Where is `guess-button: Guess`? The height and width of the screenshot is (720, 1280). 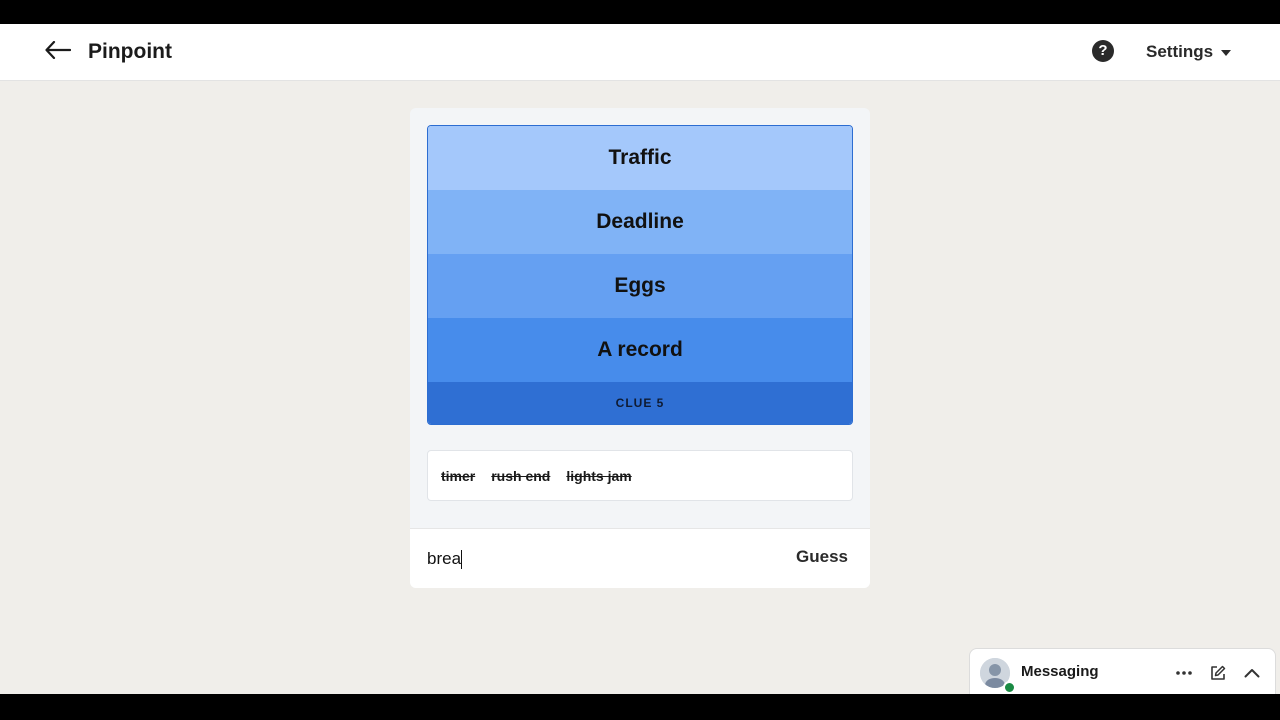
guess-button: Guess is located at coordinates (822, 557).